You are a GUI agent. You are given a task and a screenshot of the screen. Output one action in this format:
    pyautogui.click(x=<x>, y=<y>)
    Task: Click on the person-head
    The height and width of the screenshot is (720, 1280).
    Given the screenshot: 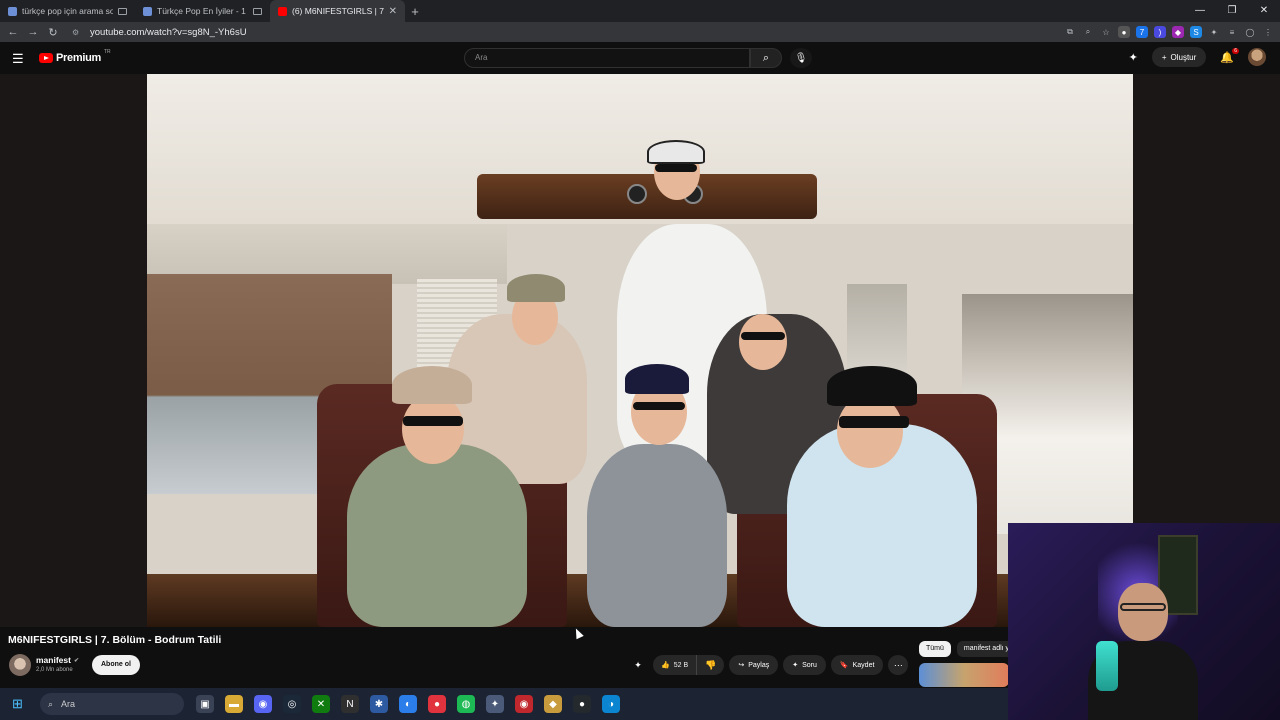 What is the action you would take?
    pyautogui.click(x=433, y=429)
    